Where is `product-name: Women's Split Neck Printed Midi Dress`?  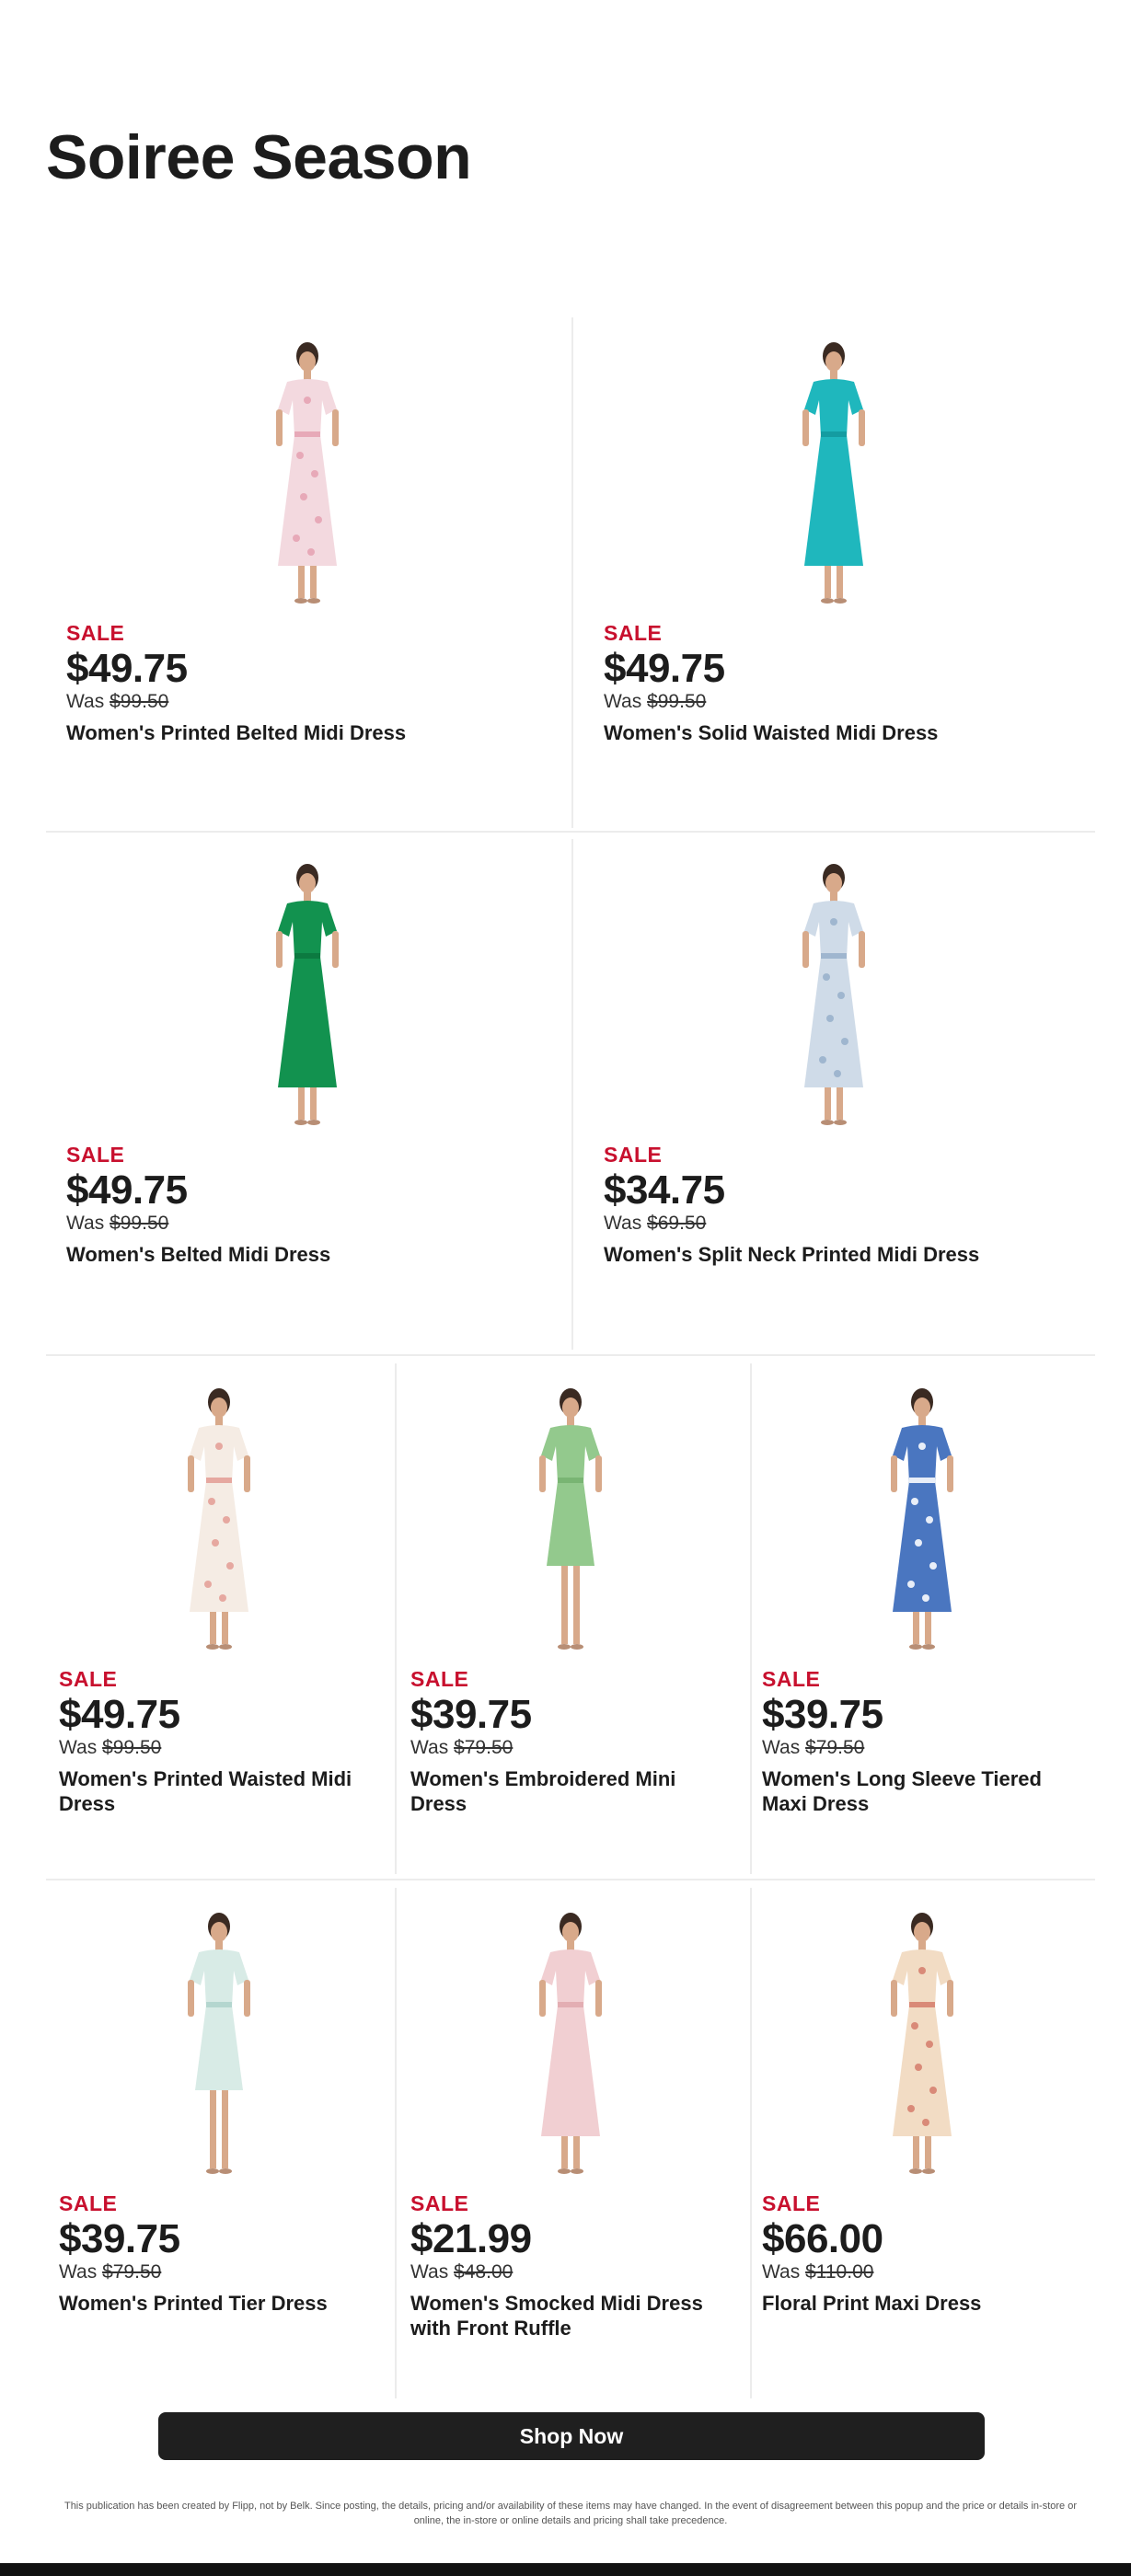
product-name: Women's Split Neck Printed Midi Dress is located at coordinates (791, 1254).